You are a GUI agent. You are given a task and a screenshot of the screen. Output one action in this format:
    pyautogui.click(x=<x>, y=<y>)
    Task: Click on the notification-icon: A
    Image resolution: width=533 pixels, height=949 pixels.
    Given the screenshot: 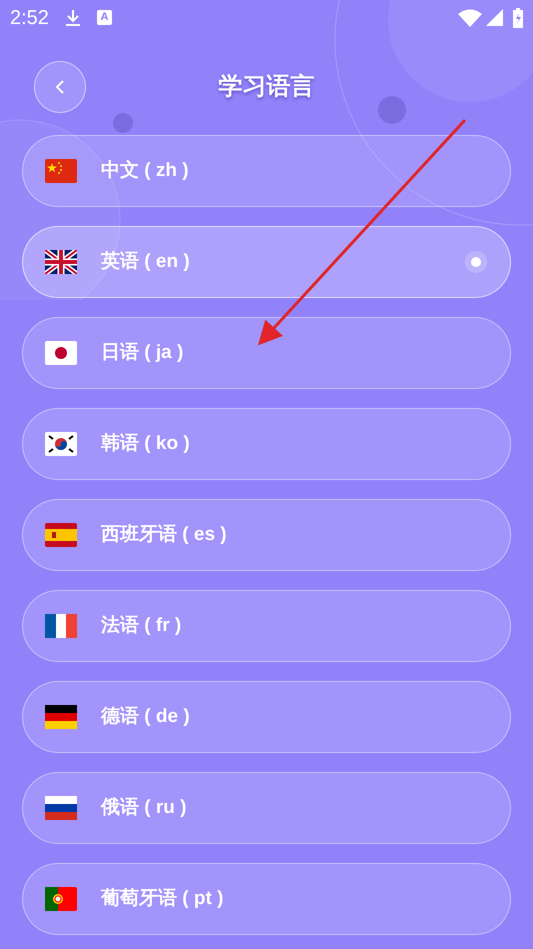 What is the action you would take?
    pyautogui.click(x=104, y=17)
    